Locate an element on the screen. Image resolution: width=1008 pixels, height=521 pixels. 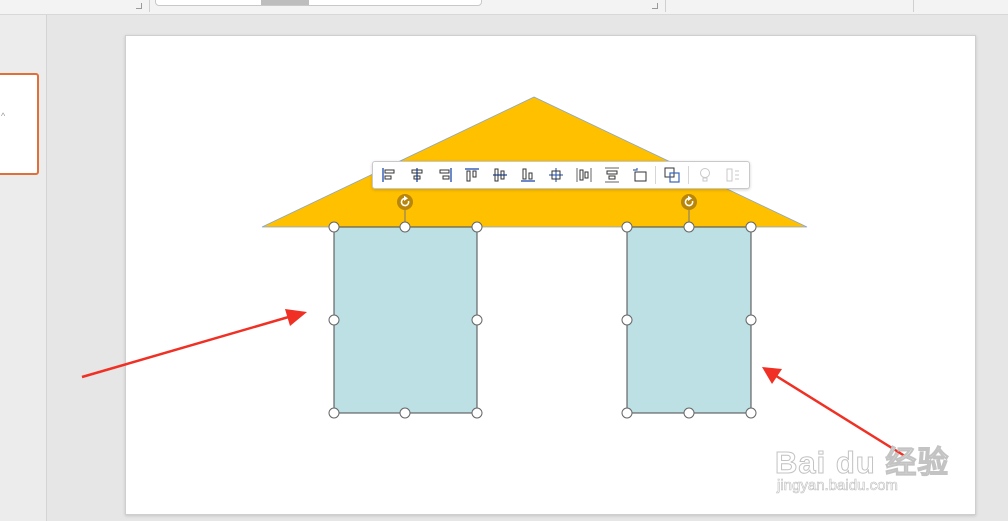
annotation-arrow-left is located at coordinates (194, 344).